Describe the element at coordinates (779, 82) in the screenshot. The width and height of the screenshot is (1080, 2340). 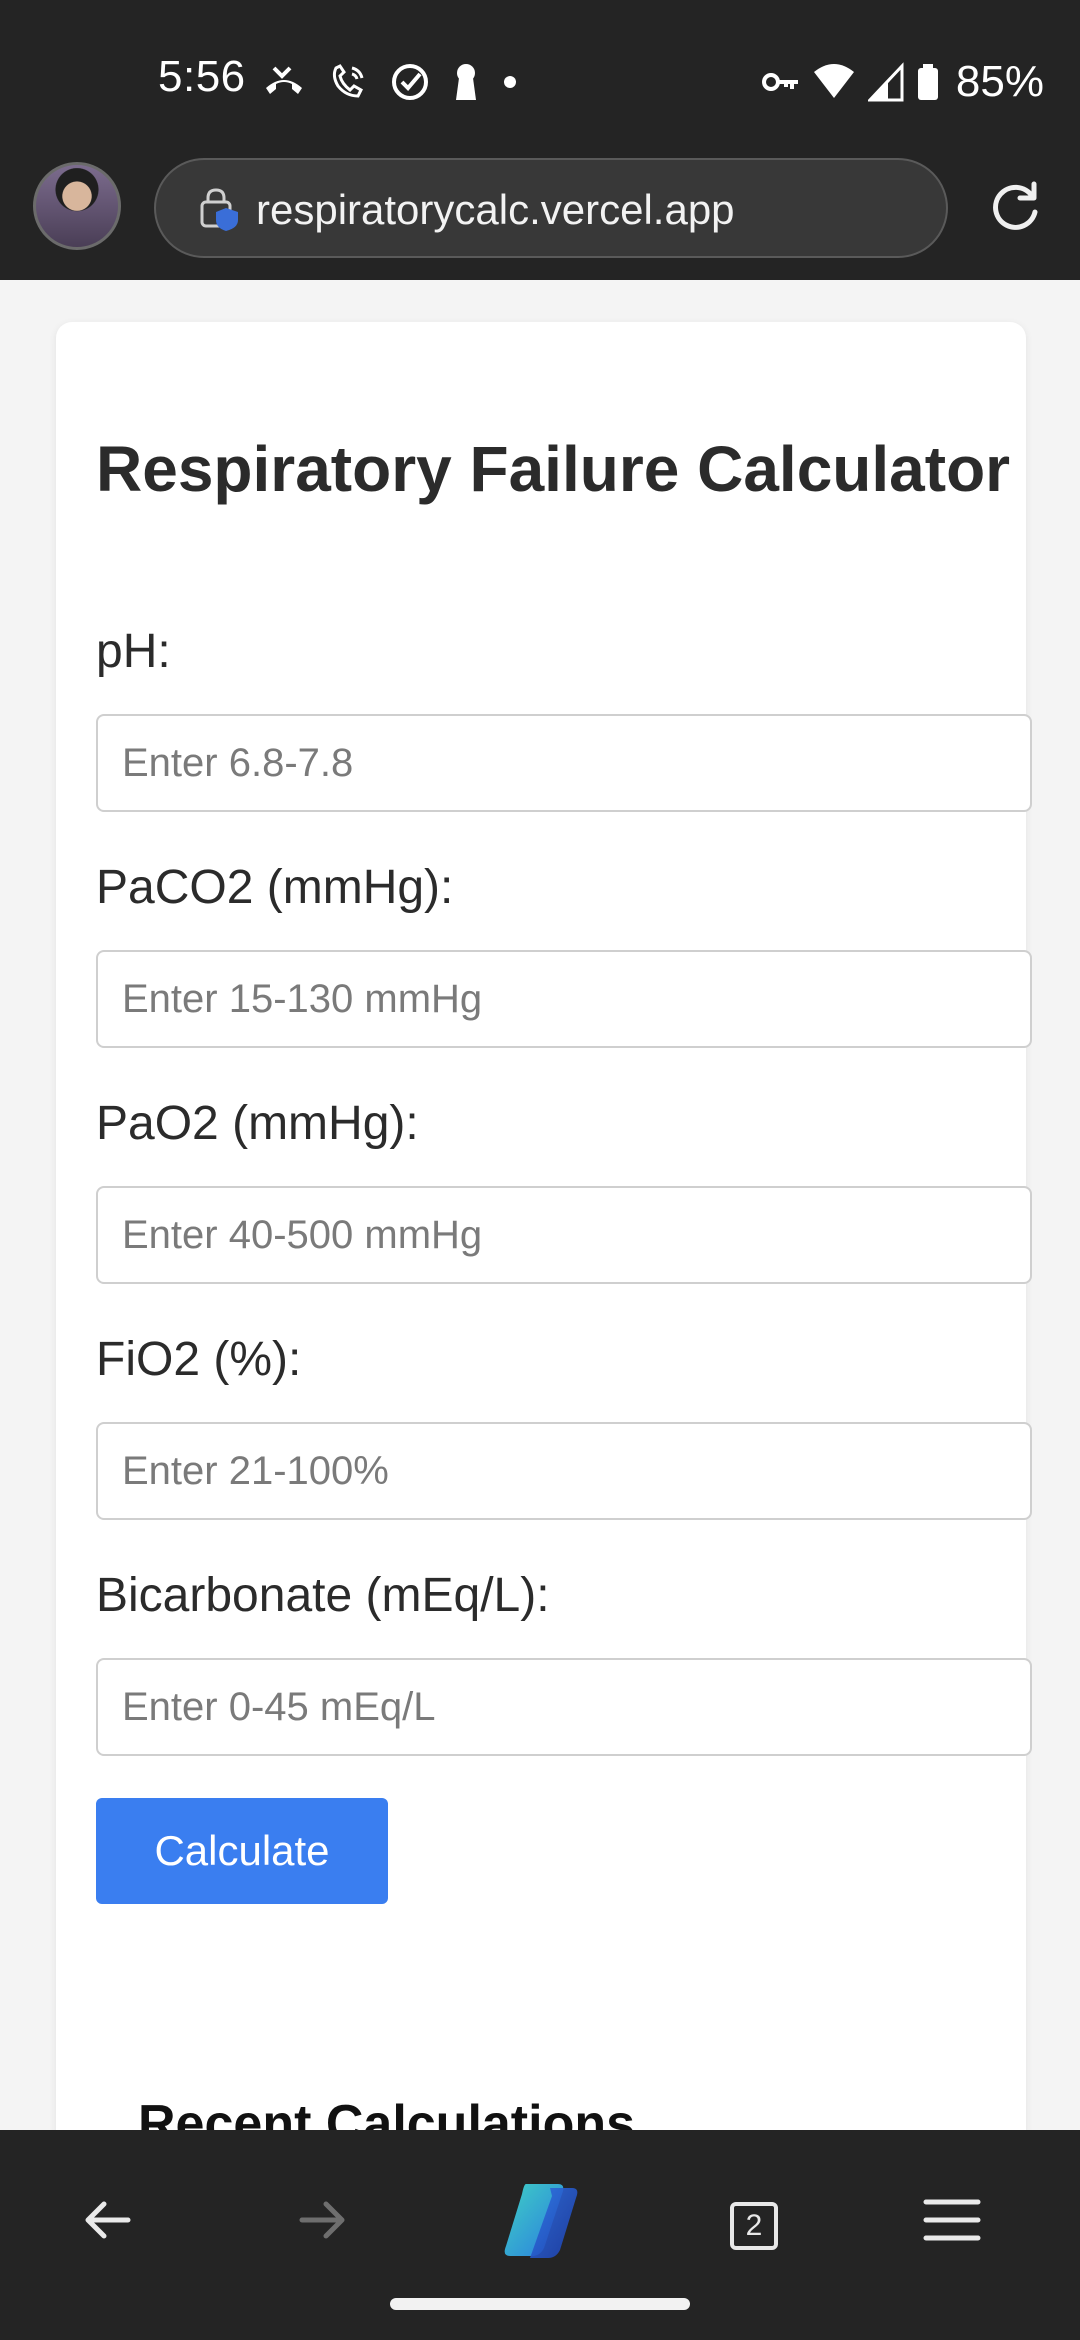
I see `vpn-key-icon` at that location.